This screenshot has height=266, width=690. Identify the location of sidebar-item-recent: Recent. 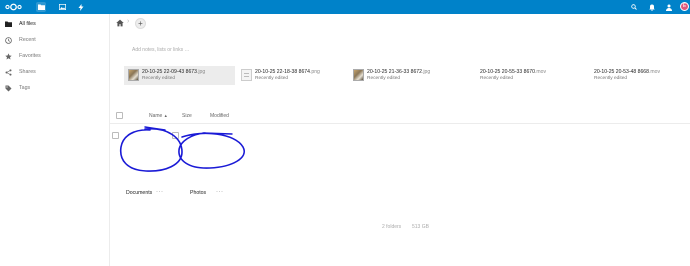
(55, 40).